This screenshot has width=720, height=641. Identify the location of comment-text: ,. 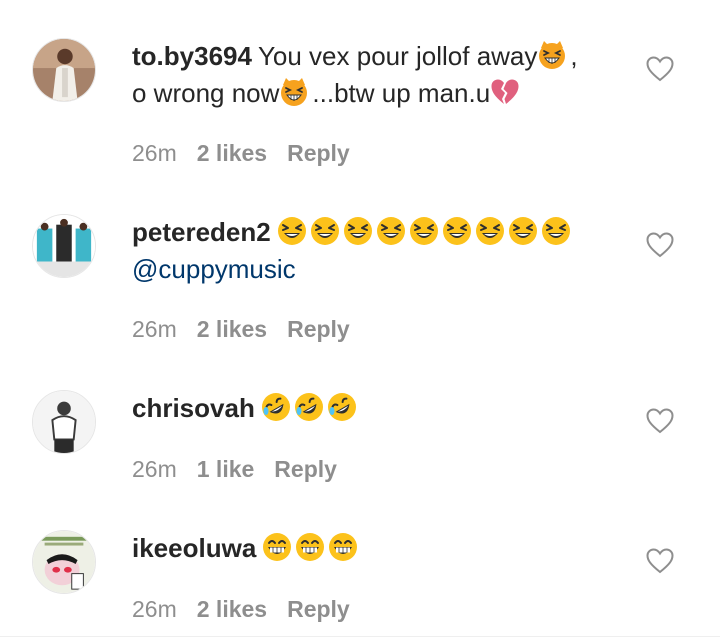
(574, 56).